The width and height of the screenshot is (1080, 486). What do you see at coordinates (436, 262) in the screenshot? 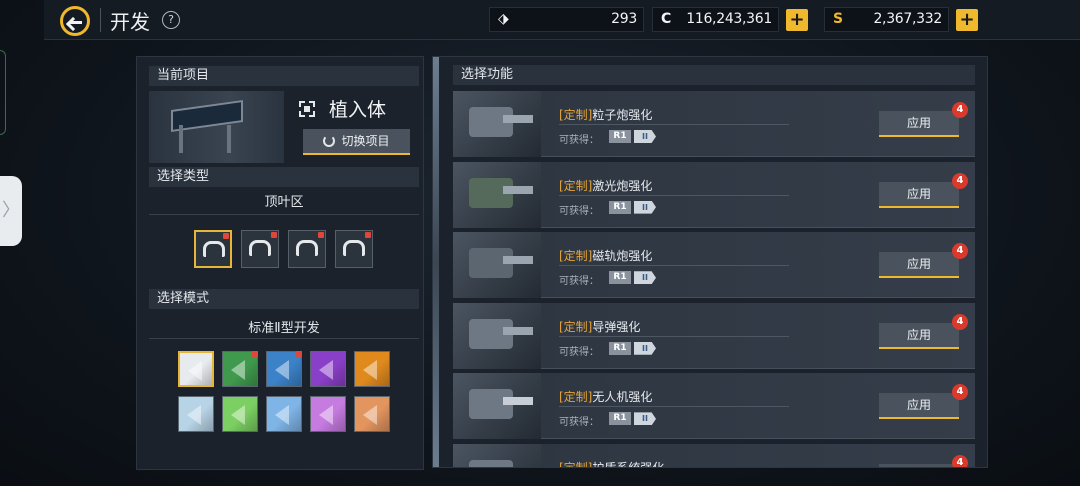
I see `scroll-accent-bar` at bounding box center [436, 262].